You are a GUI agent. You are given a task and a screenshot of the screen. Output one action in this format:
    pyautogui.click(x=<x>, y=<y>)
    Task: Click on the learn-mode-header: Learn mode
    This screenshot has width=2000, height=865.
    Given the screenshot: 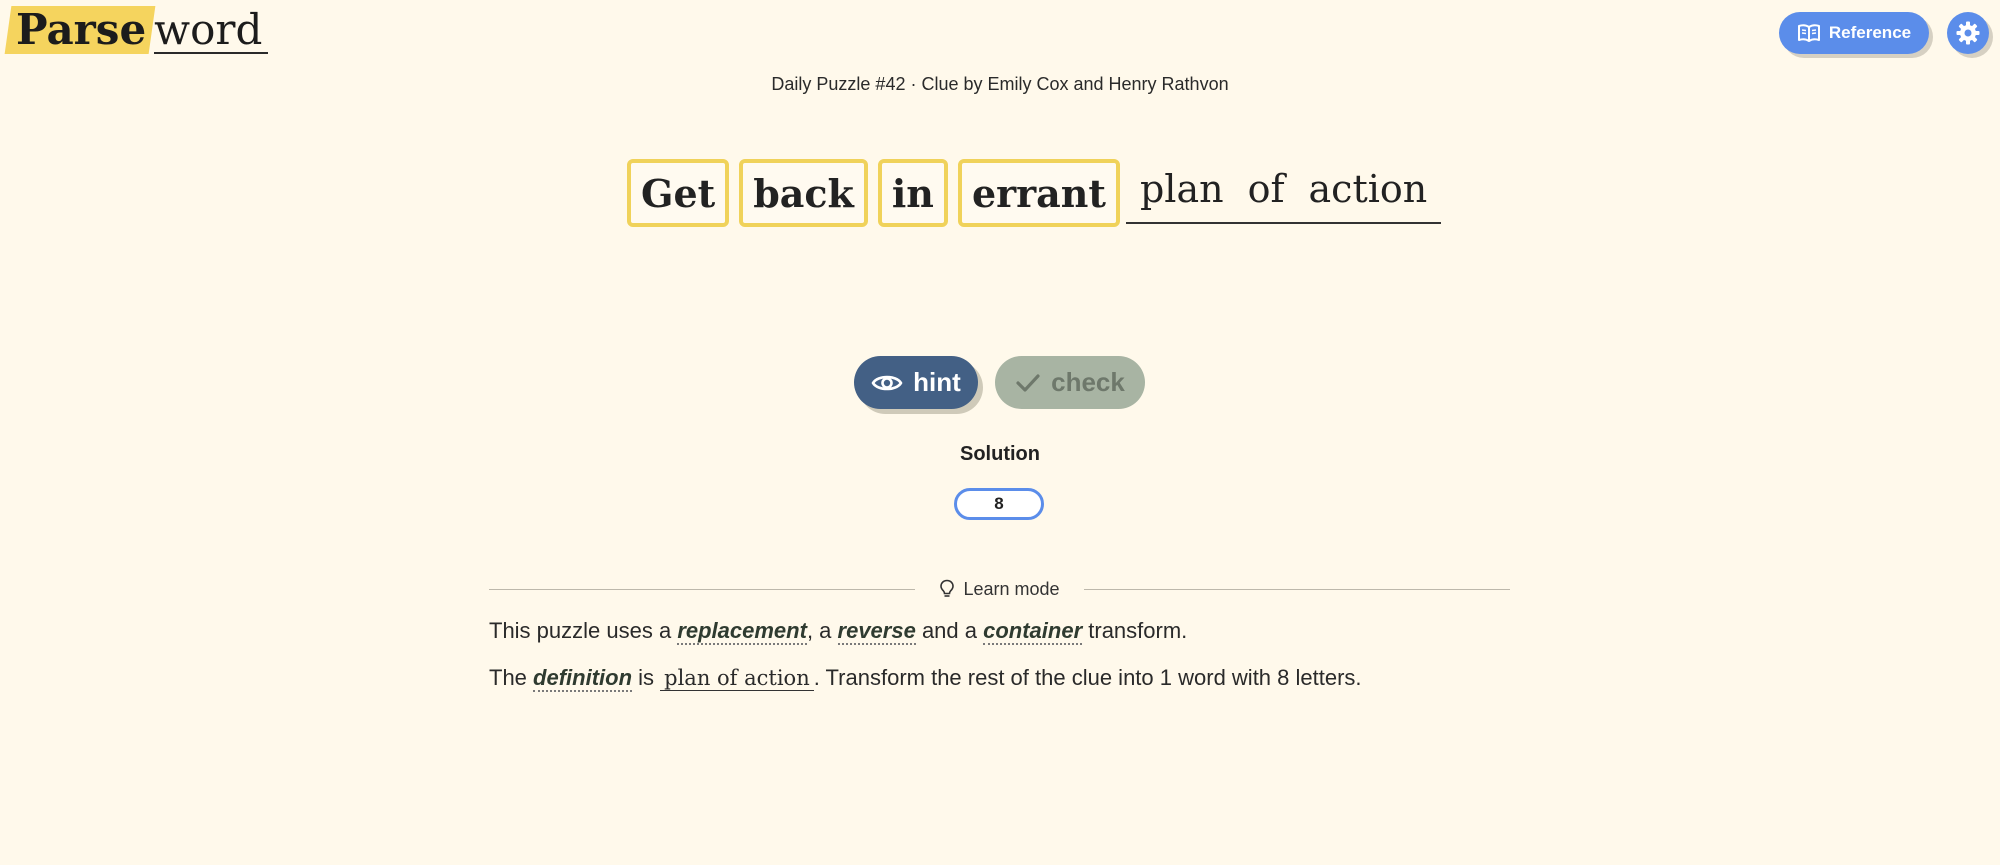 What is the action you would take?
    pyautogui.click(x=999, y=589)
    